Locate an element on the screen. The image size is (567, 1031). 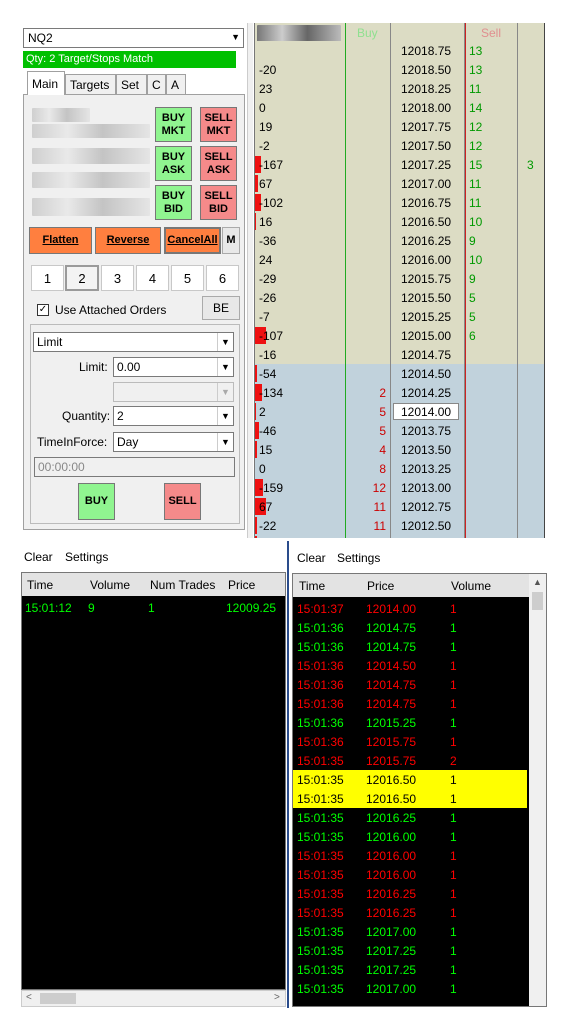
qty-preset-1: 1 is located at coordinates (47, 278).